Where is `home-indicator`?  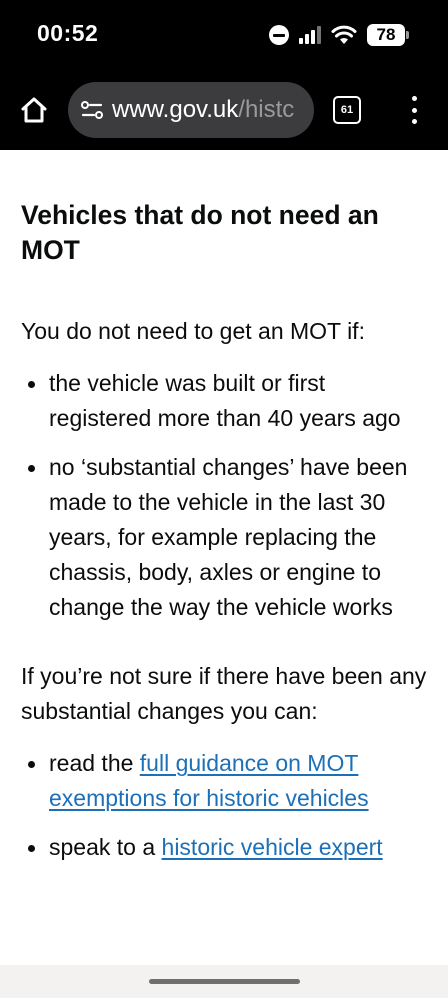
home-indicator is located at coordinates (224, 981).